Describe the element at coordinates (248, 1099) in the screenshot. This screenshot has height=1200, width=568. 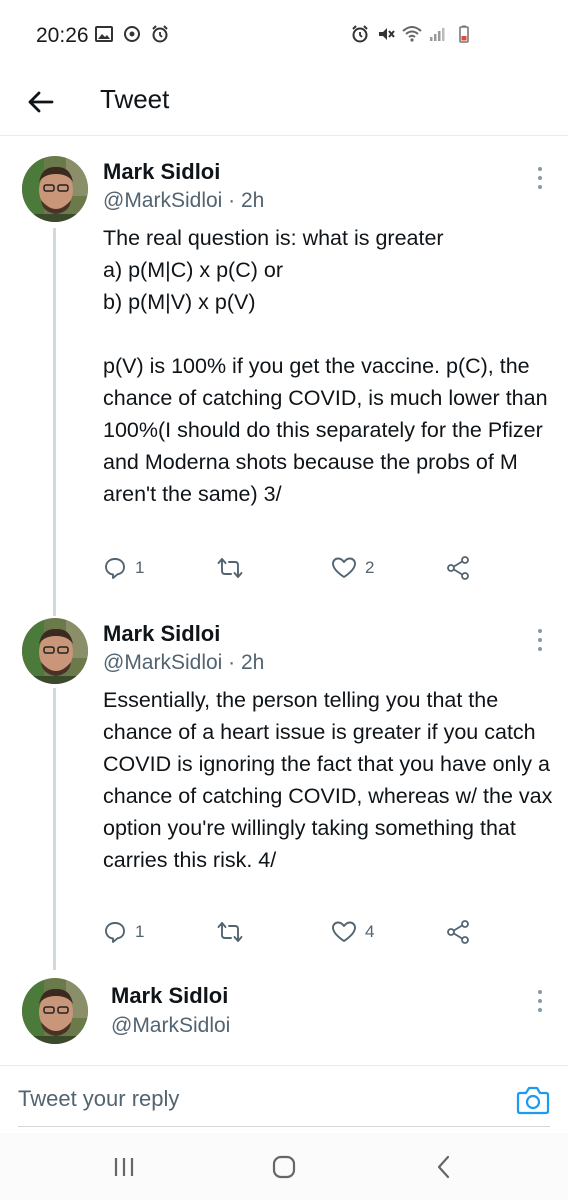
I see `reply-input` at that location.